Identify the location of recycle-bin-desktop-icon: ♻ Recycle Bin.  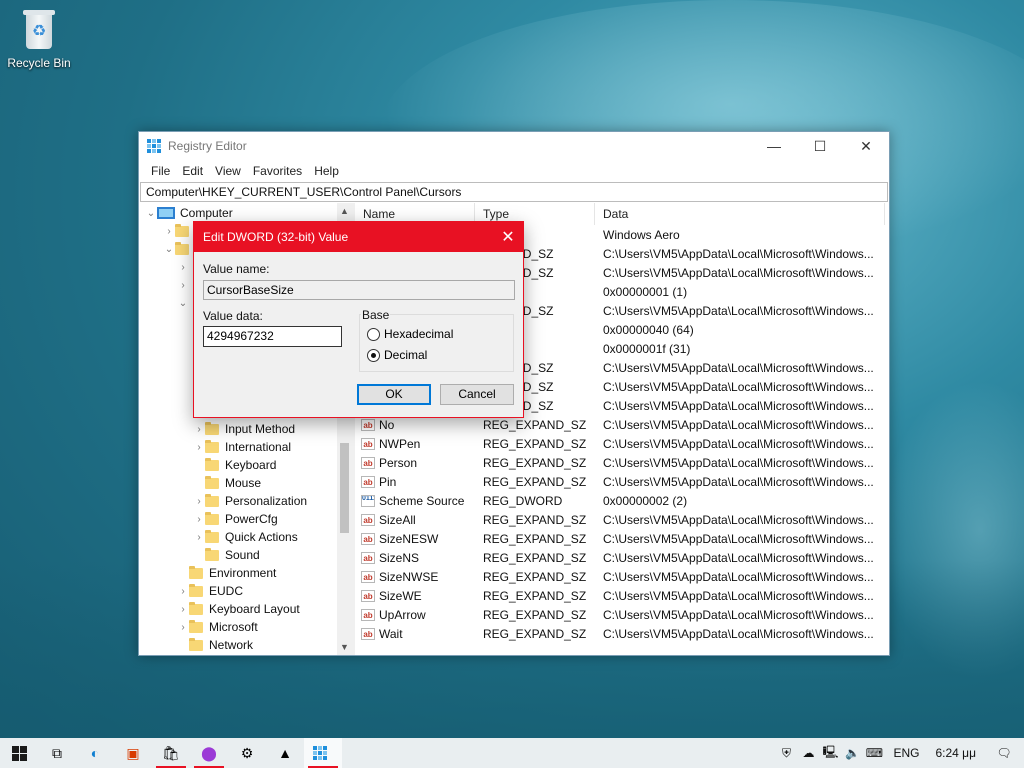
(39, 38).